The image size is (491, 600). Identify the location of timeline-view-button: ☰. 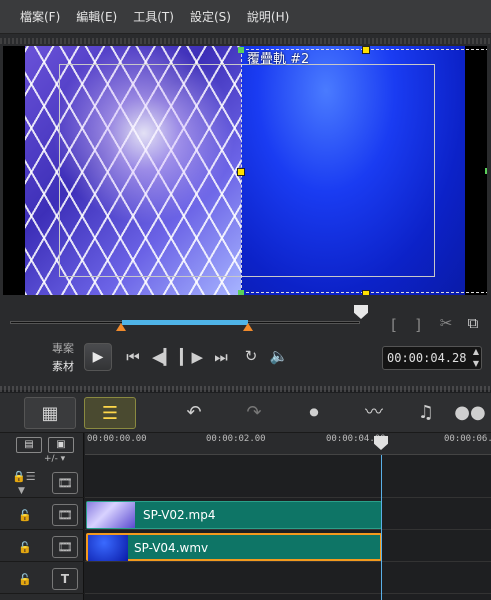
(110, 413).